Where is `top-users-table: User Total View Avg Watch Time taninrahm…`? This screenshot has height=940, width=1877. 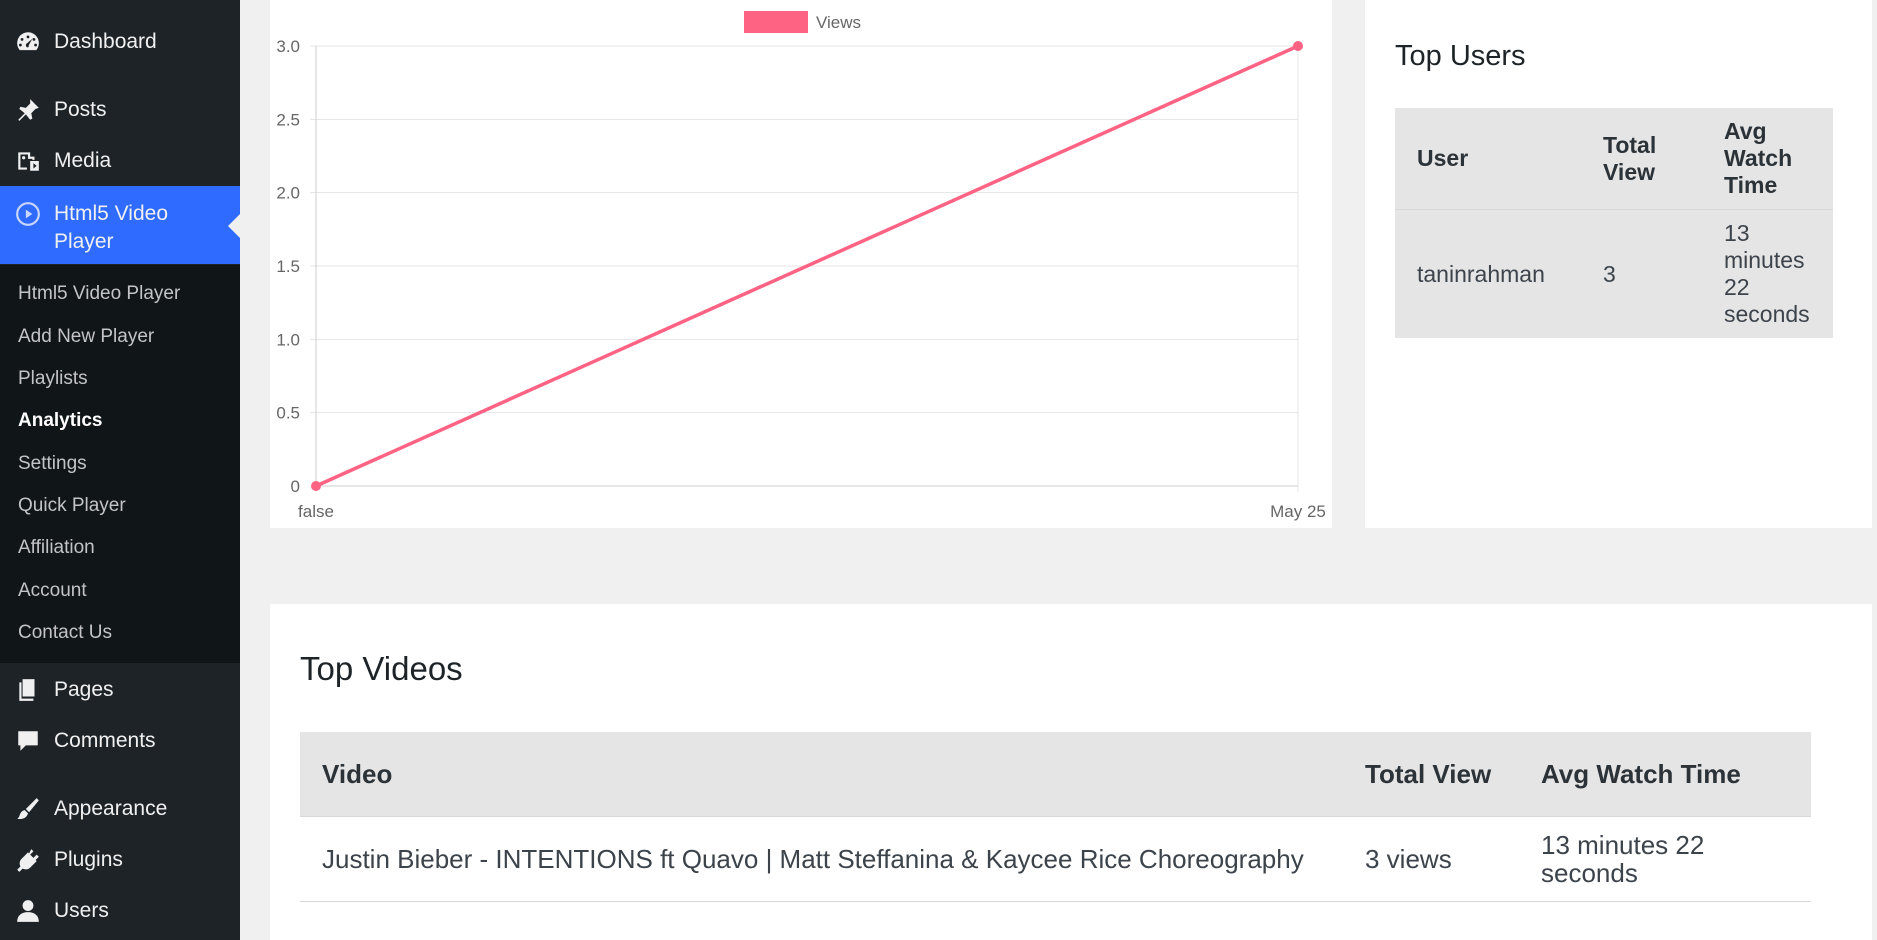 top-users-table: User Total View Avg Watch Time taninrahm… is located at coordinates (1614, 223).